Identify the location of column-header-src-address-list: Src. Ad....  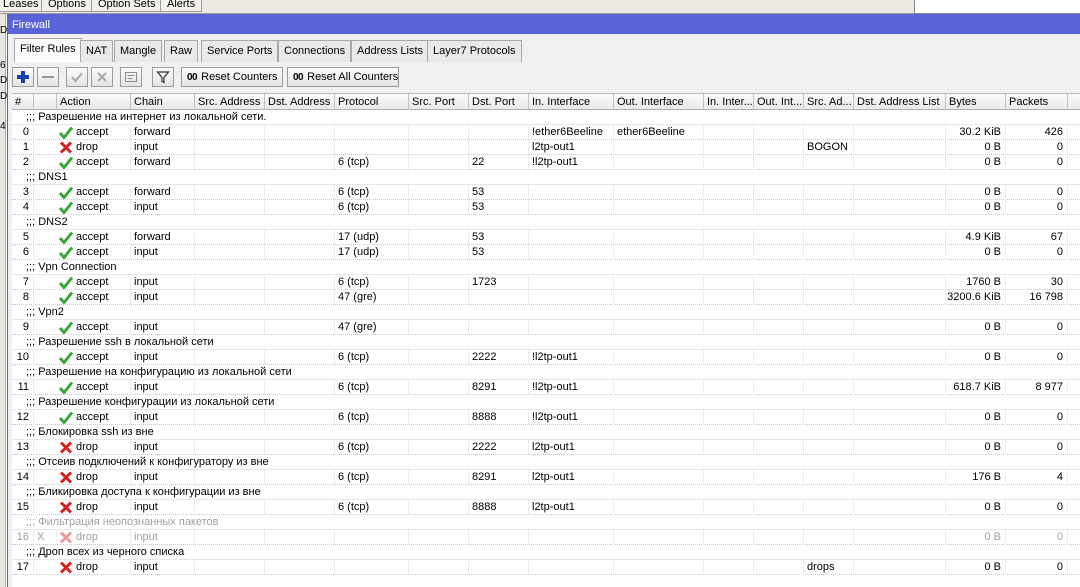
(829, 102).